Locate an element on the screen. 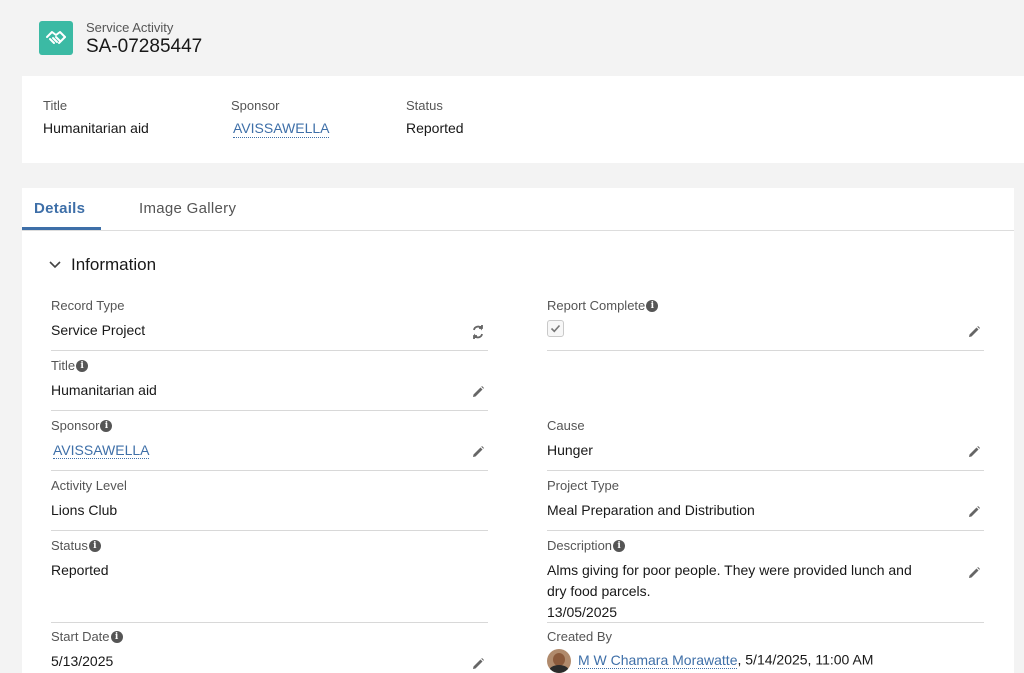 This screenshot has width=1024, height=673. created-by-user-link: M W Chamara Morawatte is located at coordinates (658, 660).